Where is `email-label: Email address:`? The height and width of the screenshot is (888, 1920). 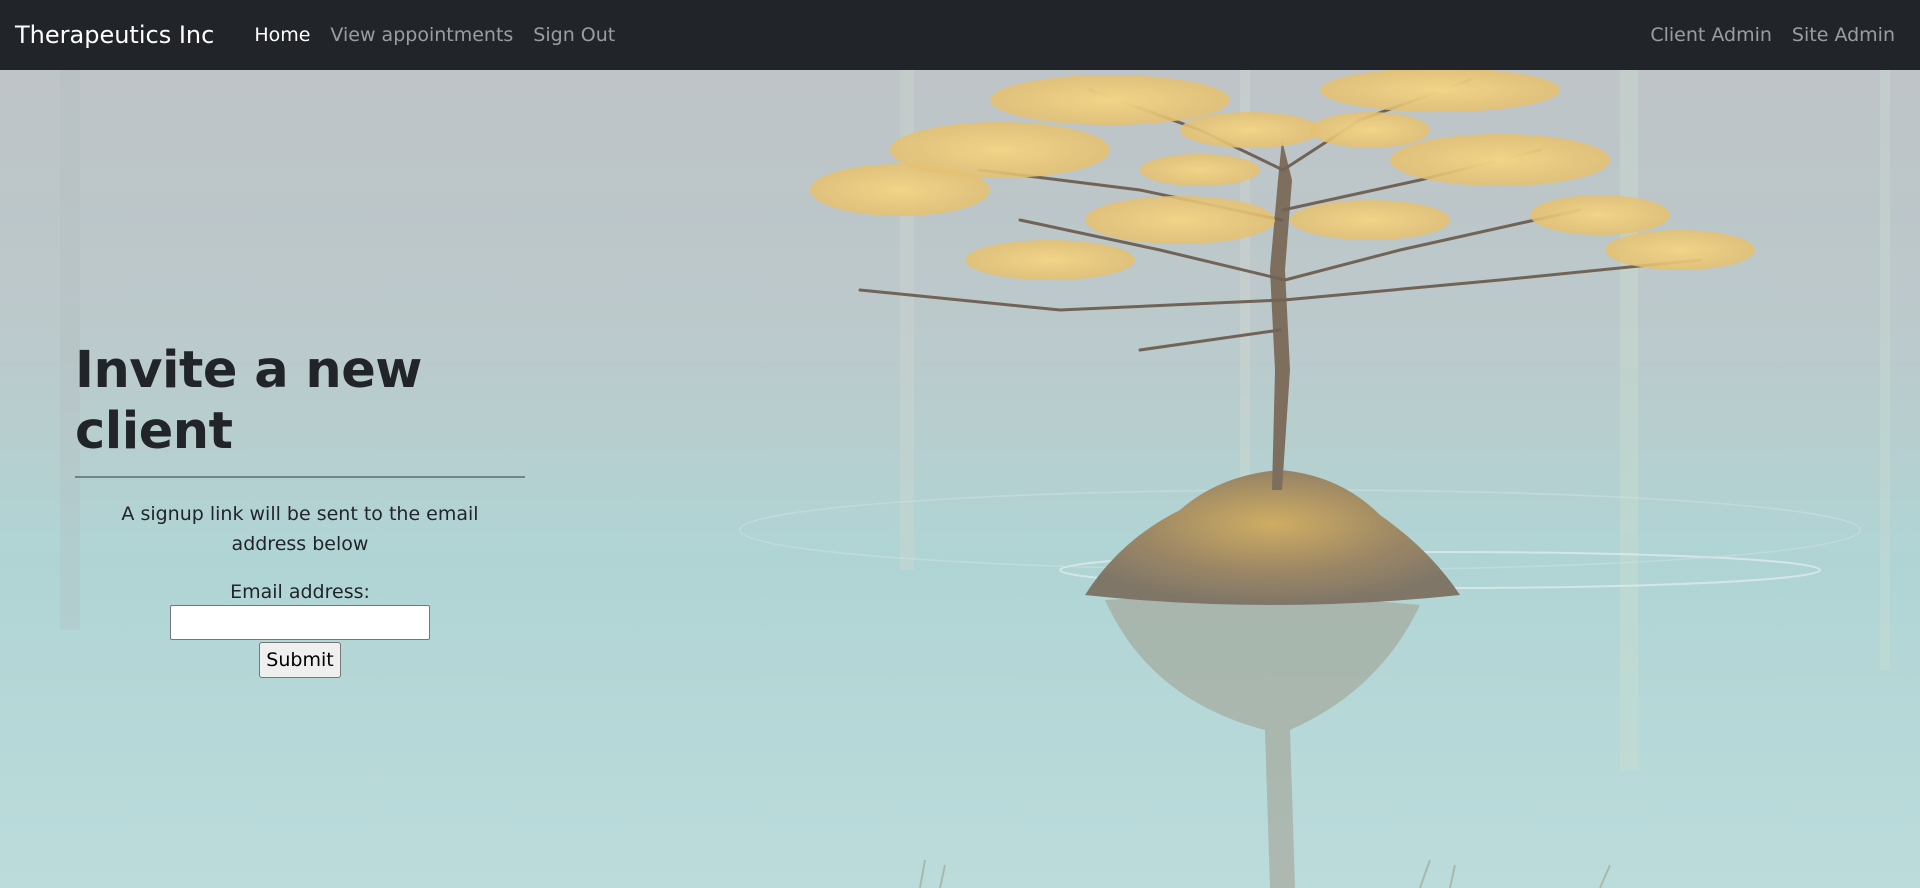 email-label: Email address: is located at coordinates (300, 592).